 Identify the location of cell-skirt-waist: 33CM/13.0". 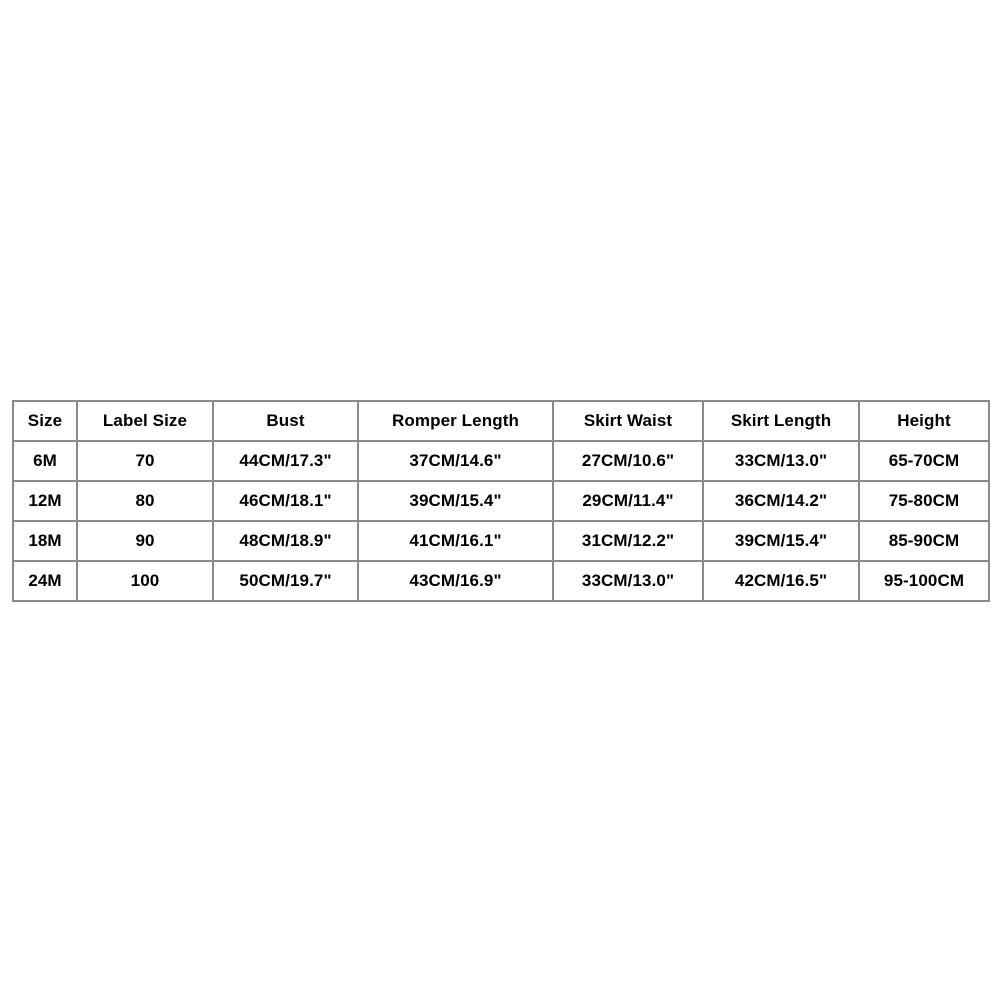
(628, 581).